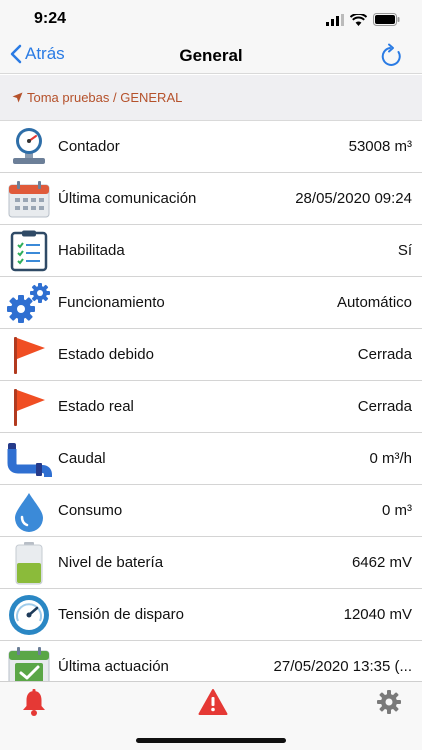  Describe the element at coordinates (211, 355) in the screenshot. I see `list-item: Estado debido Cerrada` at that location.